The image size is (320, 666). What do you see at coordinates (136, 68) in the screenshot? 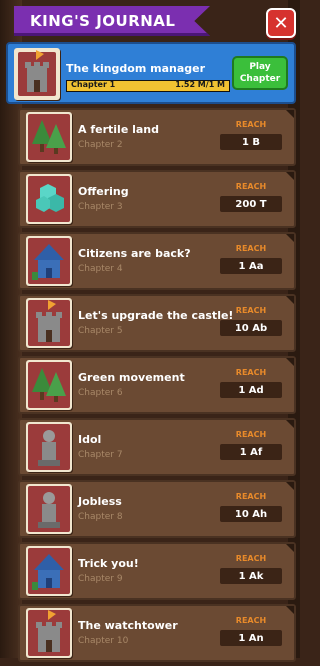
I see `current-chapter-title: The kingdom manager` at bounding box center [136, 68].